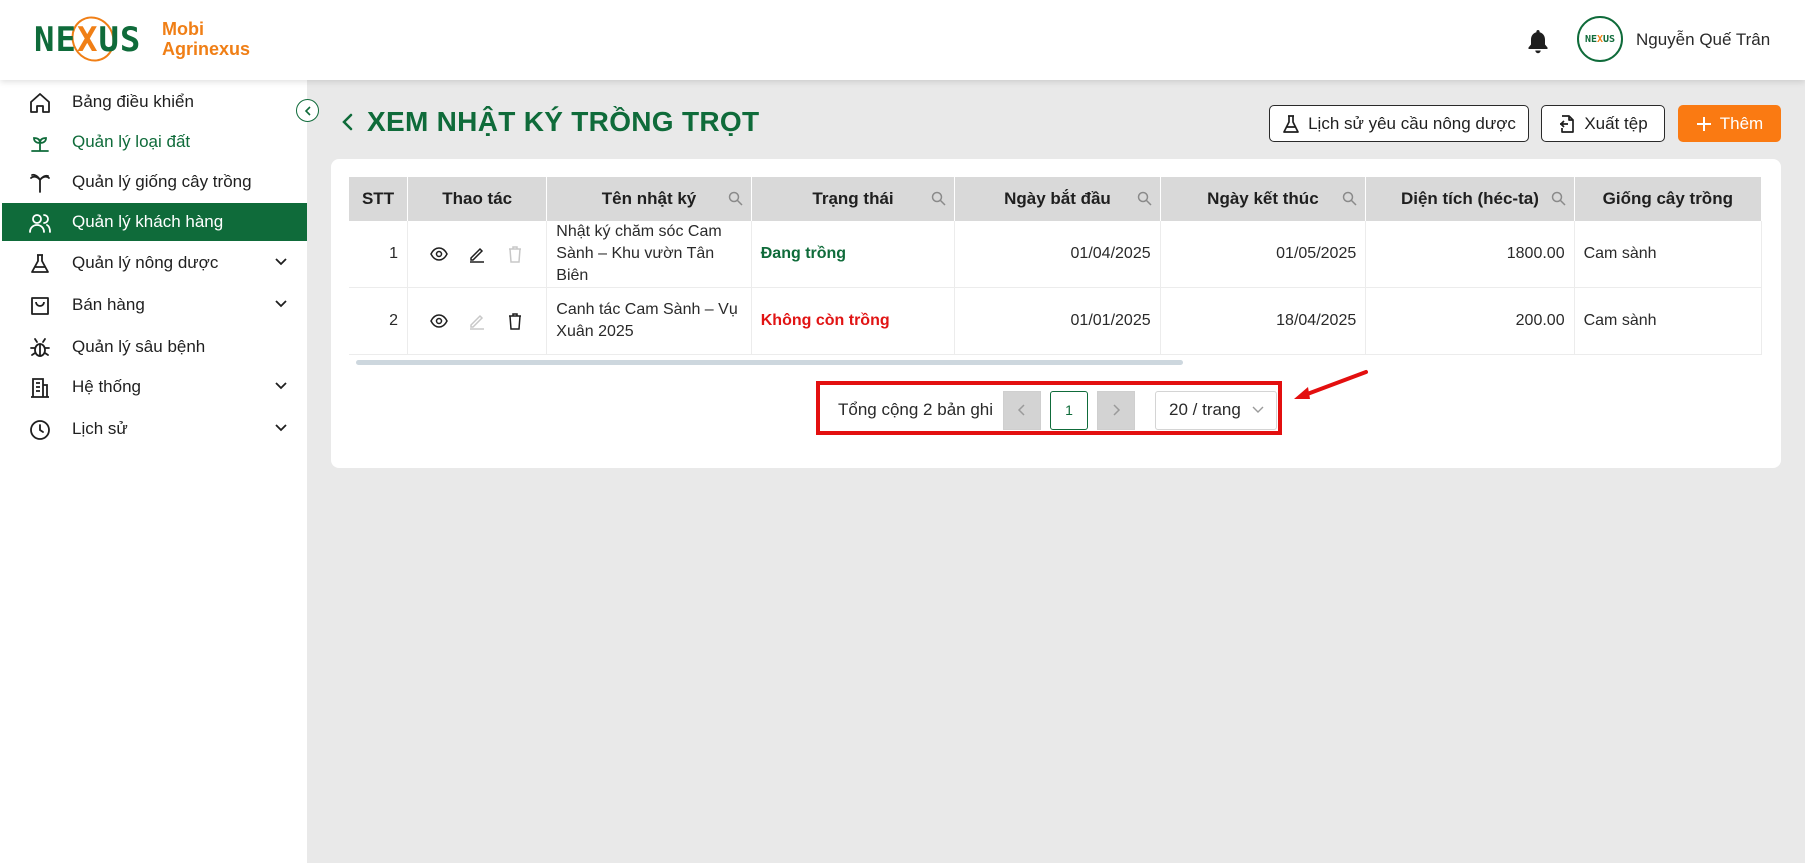  Describe the element at coordinates (40, 430) in the screenshot. I see `clock-icon` at that location.